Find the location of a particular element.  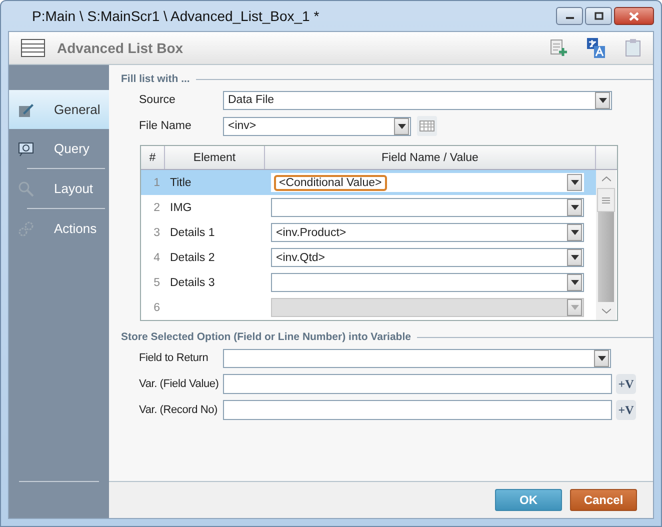

scroll-down-icon is located at coordinates (606, 311).